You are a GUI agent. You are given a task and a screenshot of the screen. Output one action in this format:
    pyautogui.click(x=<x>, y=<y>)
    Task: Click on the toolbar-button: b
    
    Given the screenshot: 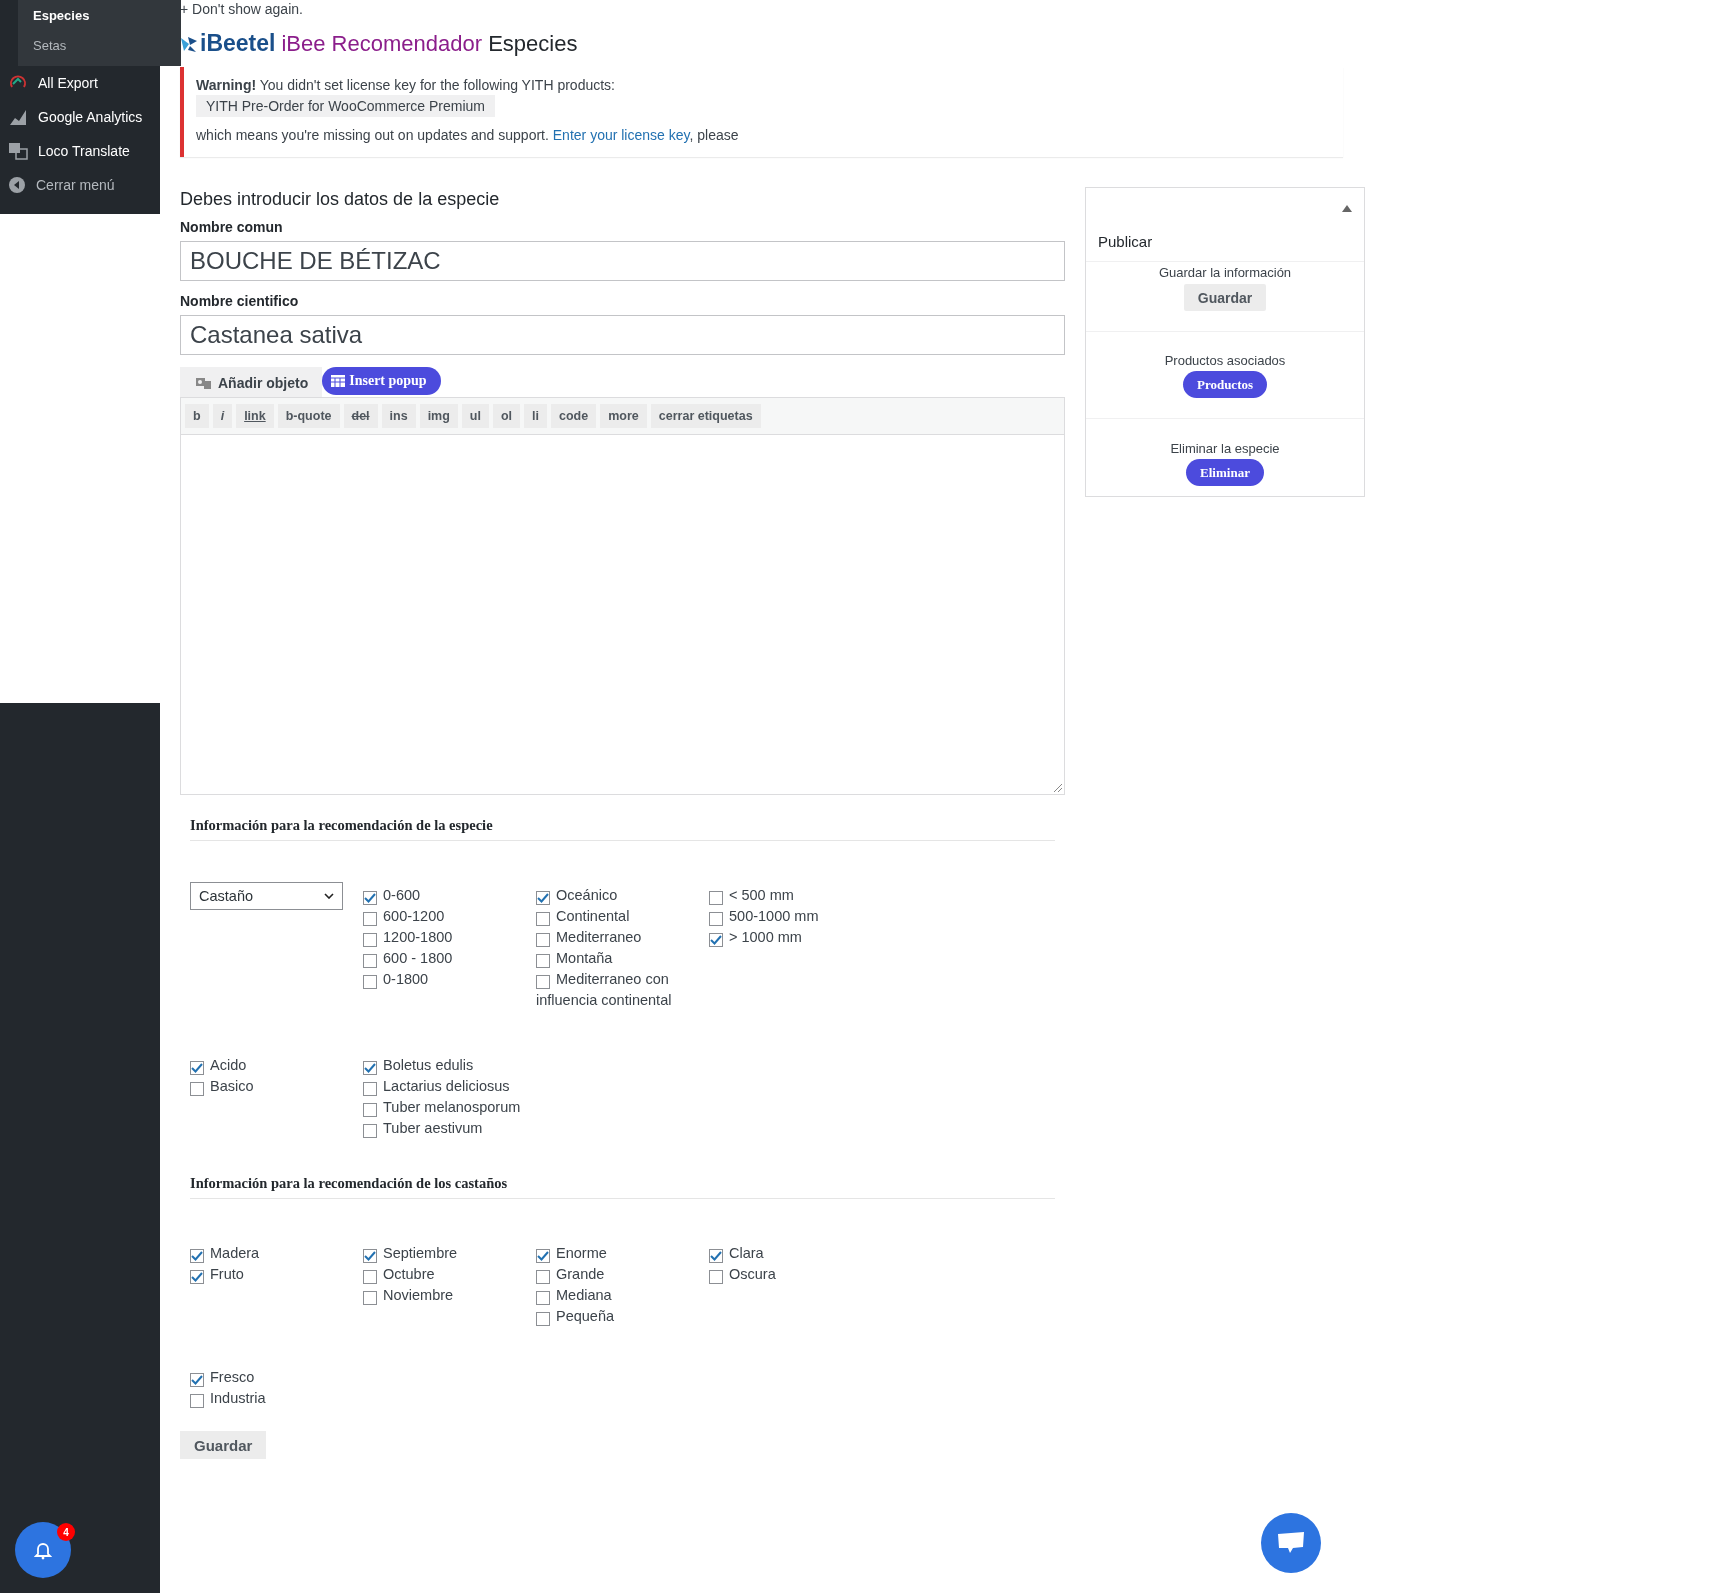 What is the action you would take?
    pyautogui.click(x=197, y=416)
    